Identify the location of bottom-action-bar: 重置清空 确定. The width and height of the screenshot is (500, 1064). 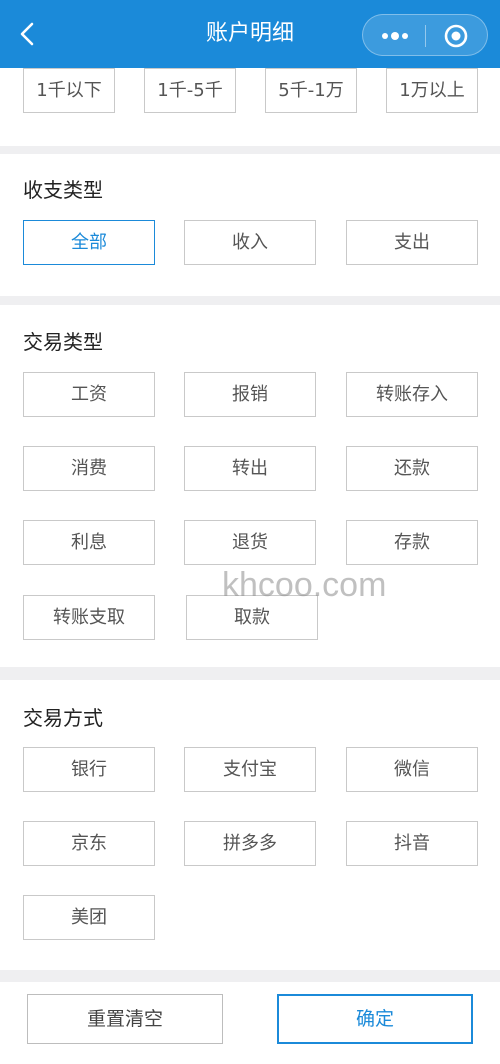
(250, 1023).